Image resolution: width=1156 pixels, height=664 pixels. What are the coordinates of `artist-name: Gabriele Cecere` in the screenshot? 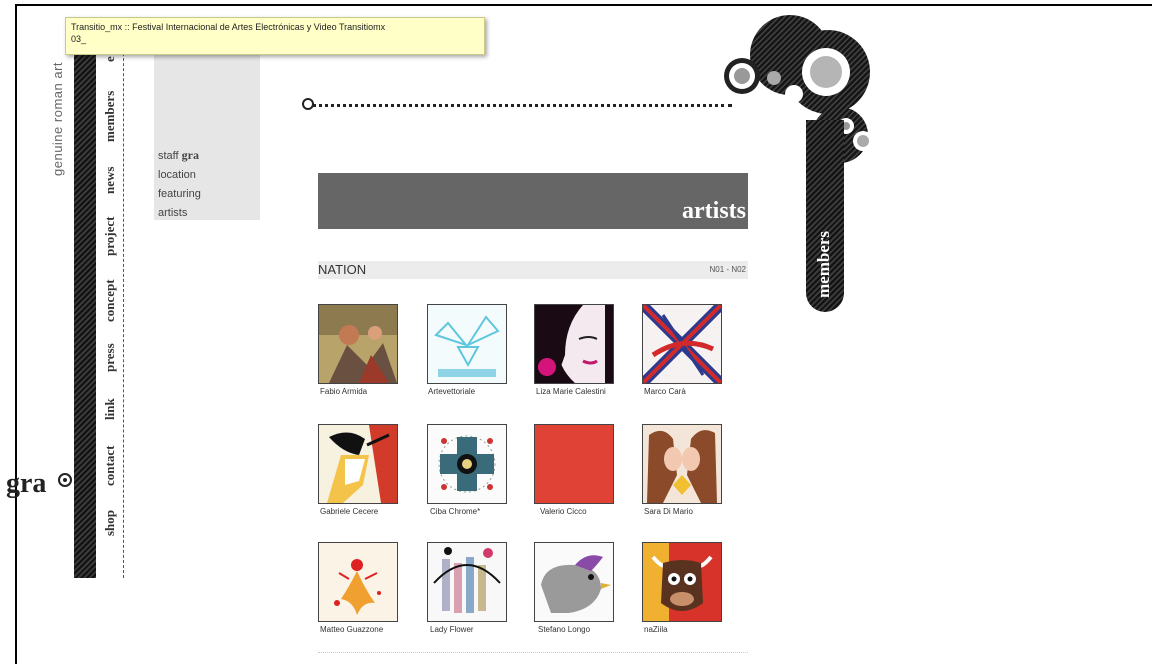 It's located at (349, 511).